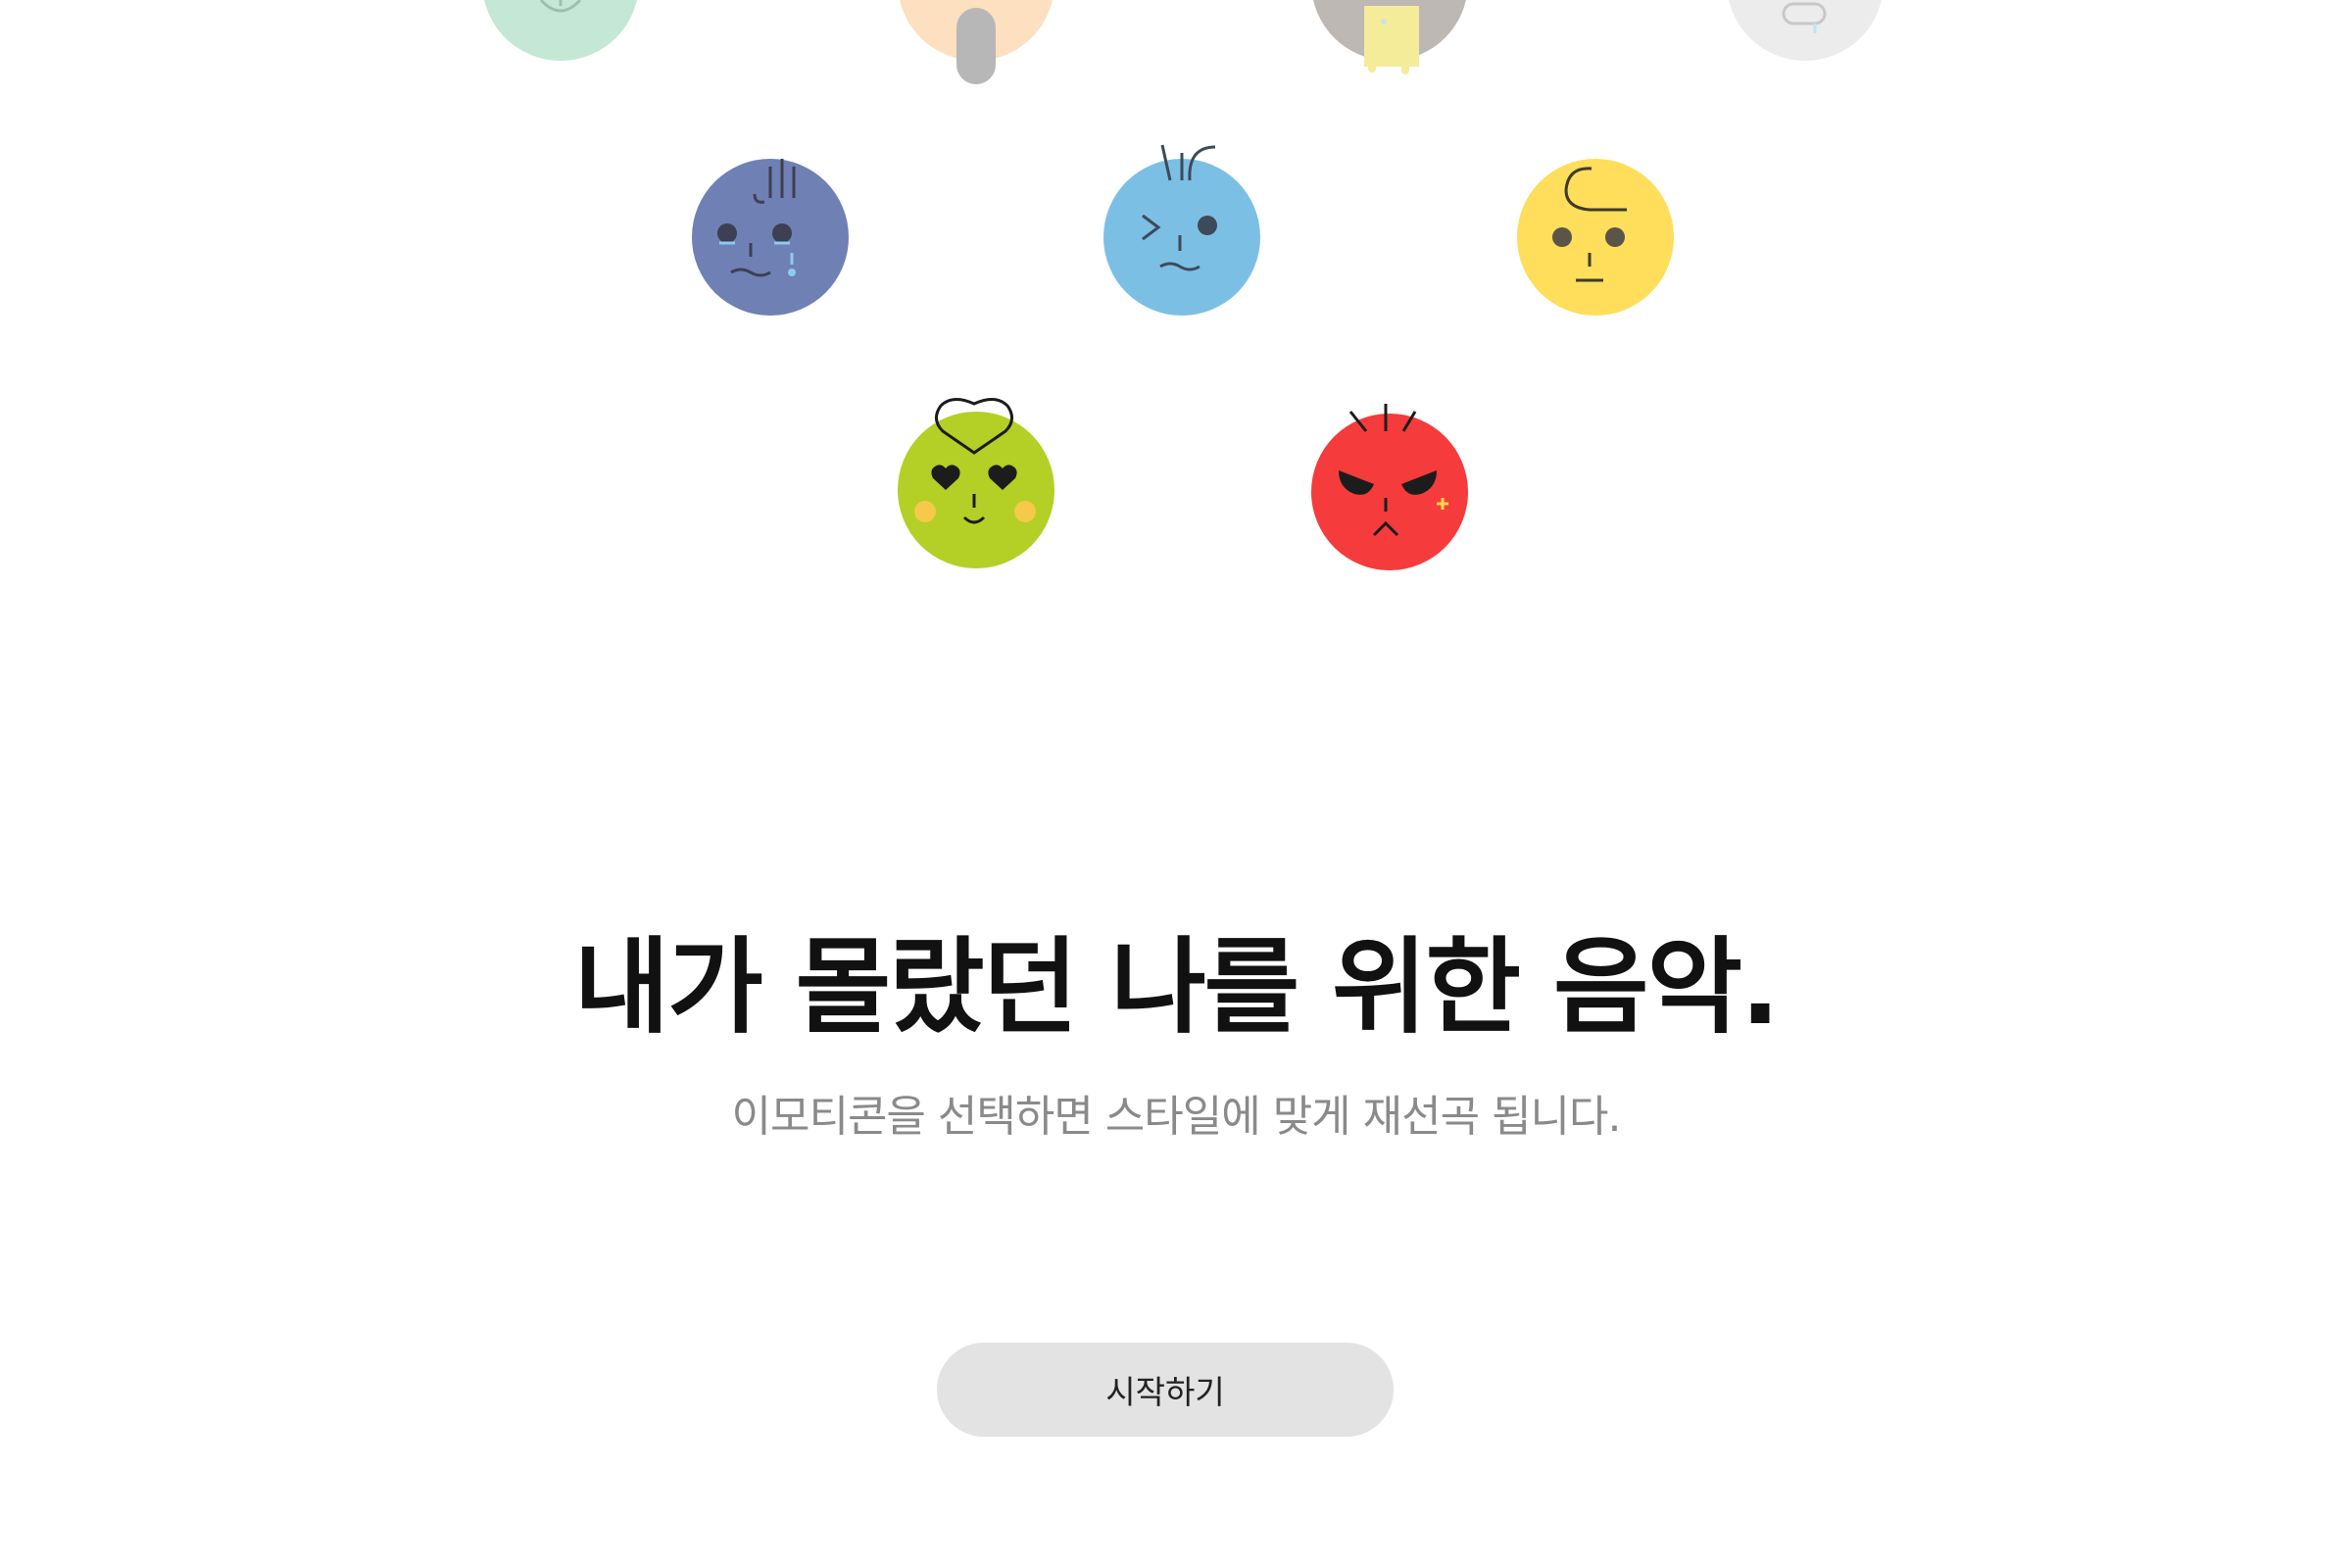  What do you see at coordinates (1165, 1390) in the screenshot?
I see `start-button: 시작하기` at bounding box center [1165, 1390].